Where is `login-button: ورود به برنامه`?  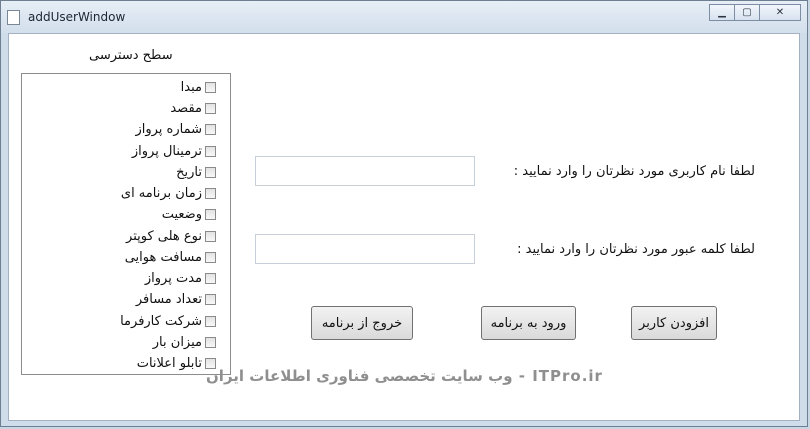
login-button: ورود به برنامه is located at coordinates (528, 323).